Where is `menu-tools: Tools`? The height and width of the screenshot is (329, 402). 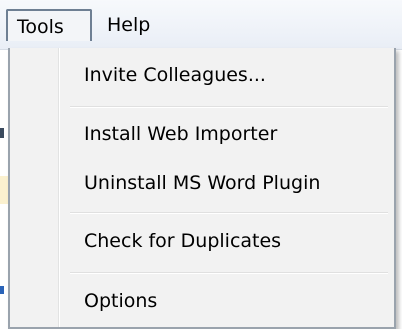
menu-tools: Tools is located at coordinates (49, 25).